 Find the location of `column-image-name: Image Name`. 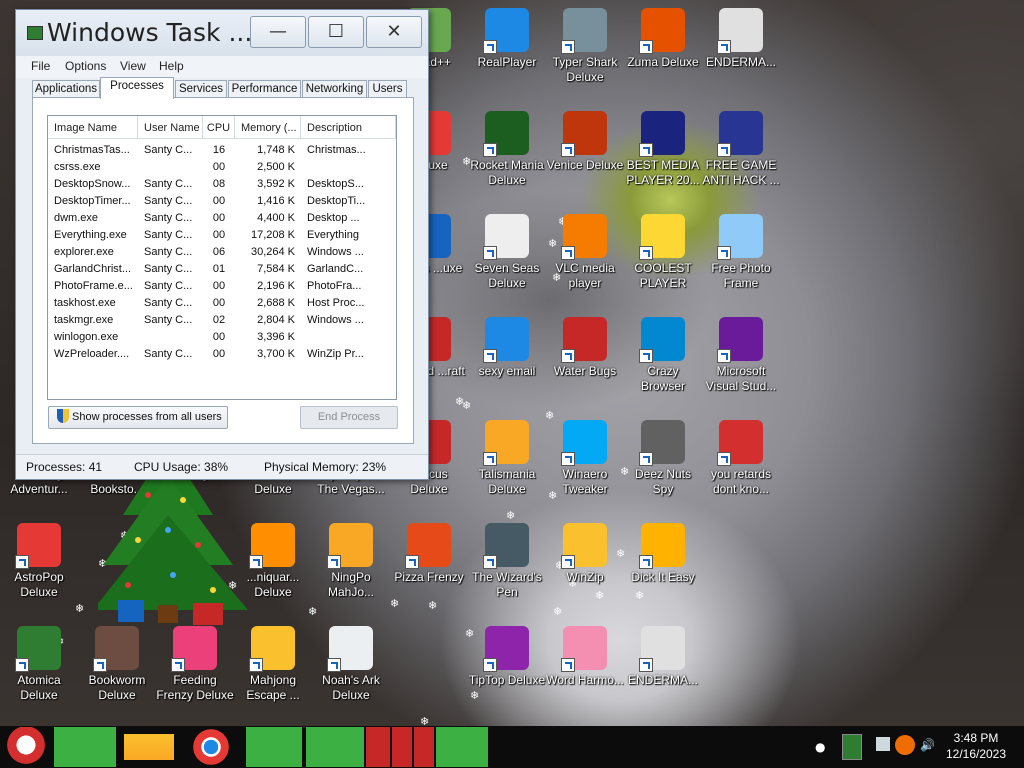

column-image-name: Image Name is located at coordinates (93, 127).